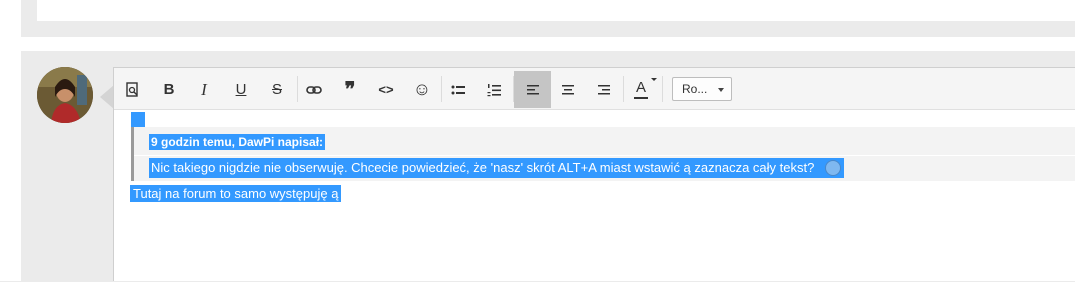 This screenshot has height=282, width=1075. I want to click on quote-header: 9 godzin temu, DawPi napisał:, so click(237, 142).